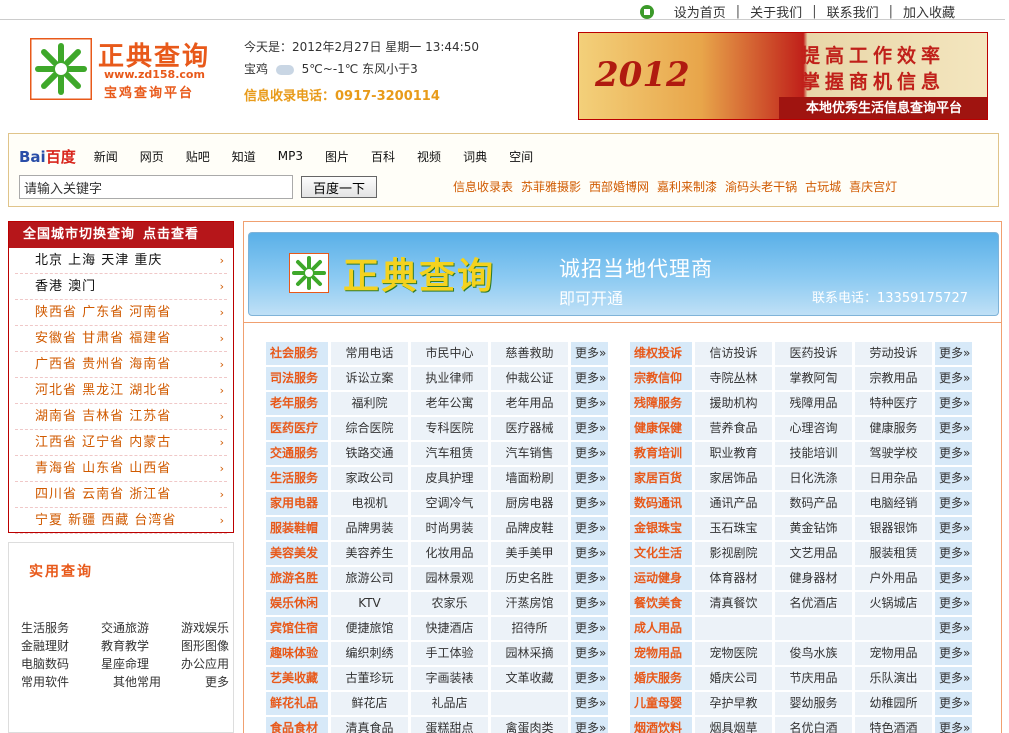  Describe the element at coordinates (449, 725) in the screenshot. I see `category-item: 蛋糕甜点` at that location.